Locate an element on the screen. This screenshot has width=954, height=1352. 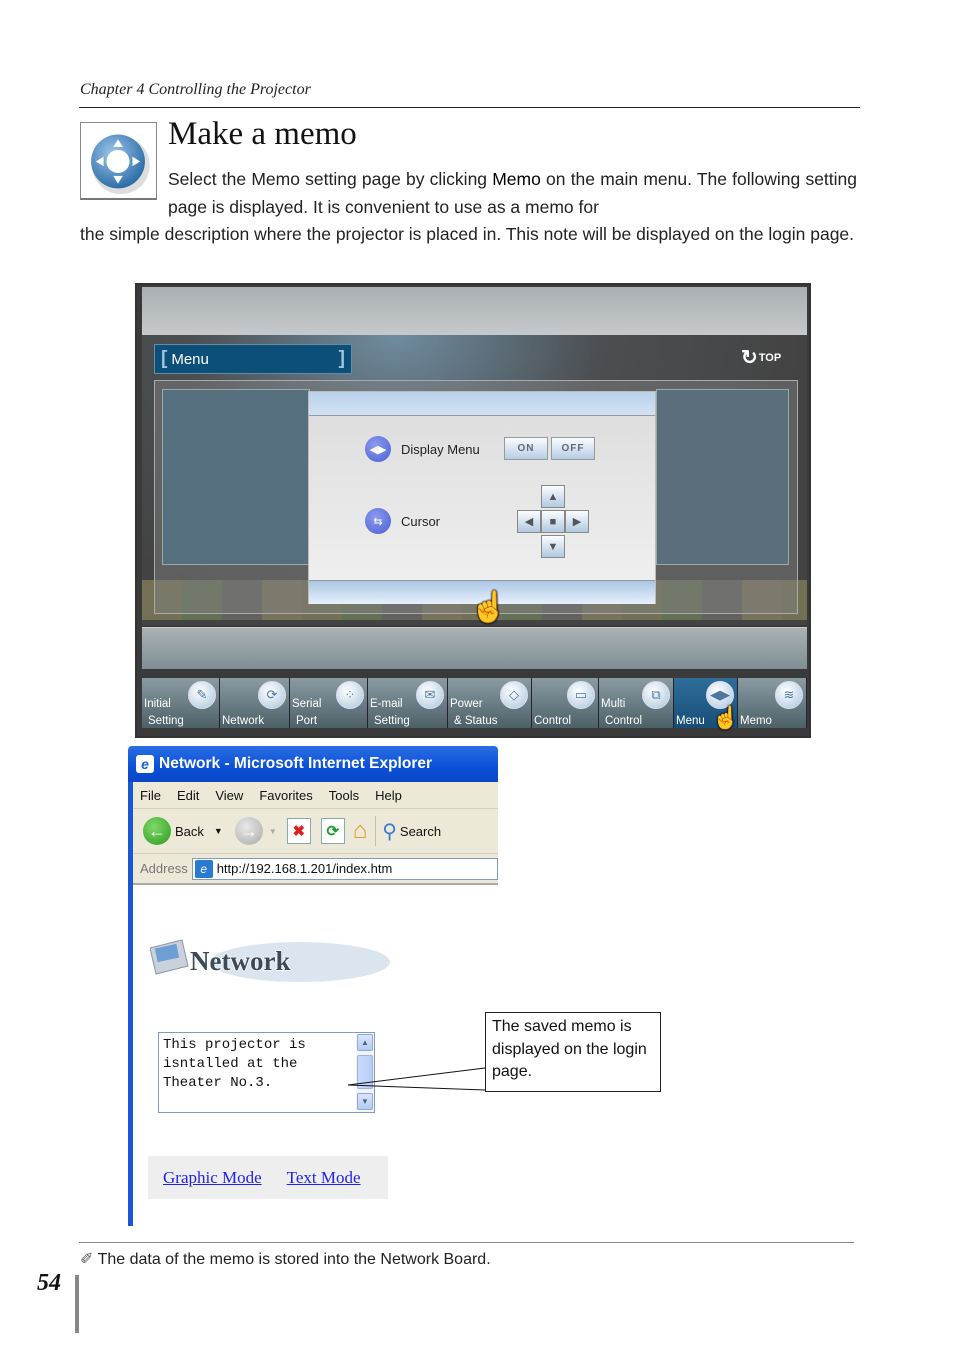
pencil-icon: ✐ is located at coordinates (87, 1259).